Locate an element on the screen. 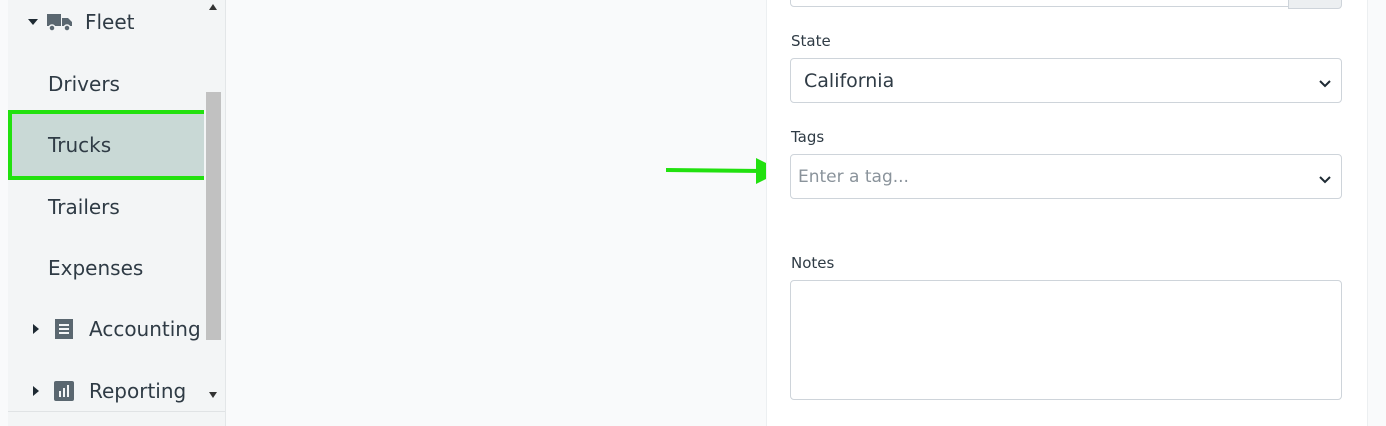 The image size is (1386, 426). sidebar-scrollbar is located at coordinates (213, 203).